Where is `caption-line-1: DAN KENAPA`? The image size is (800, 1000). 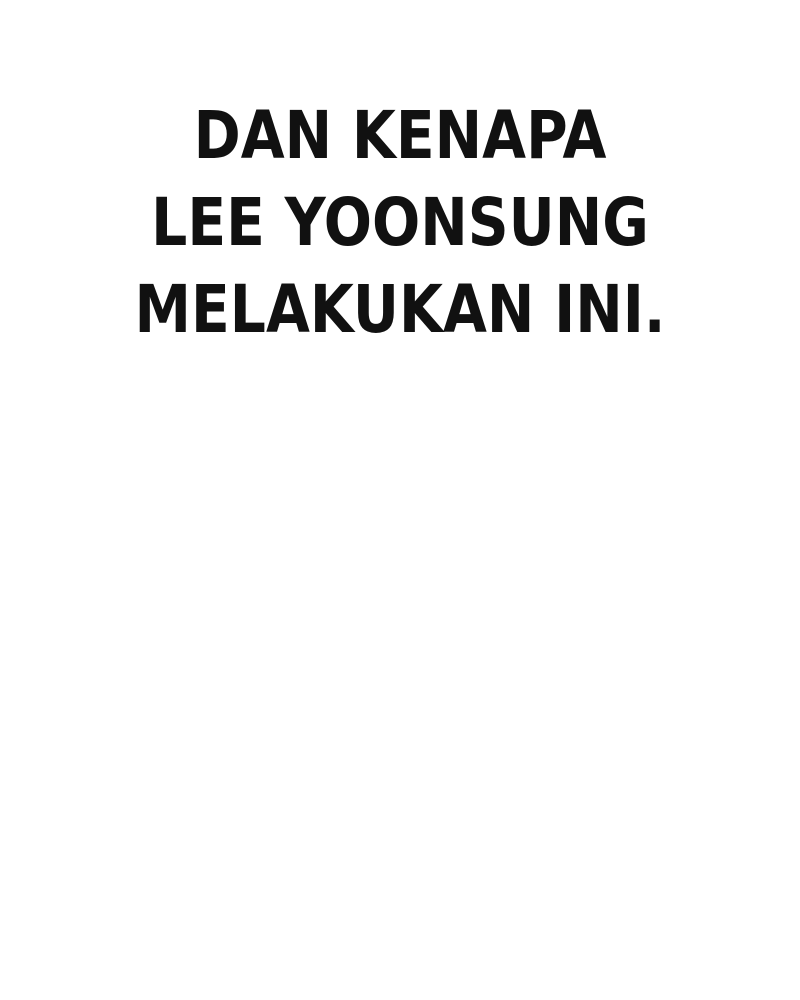
caption-line-1: DAN KENAPA is located at coordinates (400, 135).